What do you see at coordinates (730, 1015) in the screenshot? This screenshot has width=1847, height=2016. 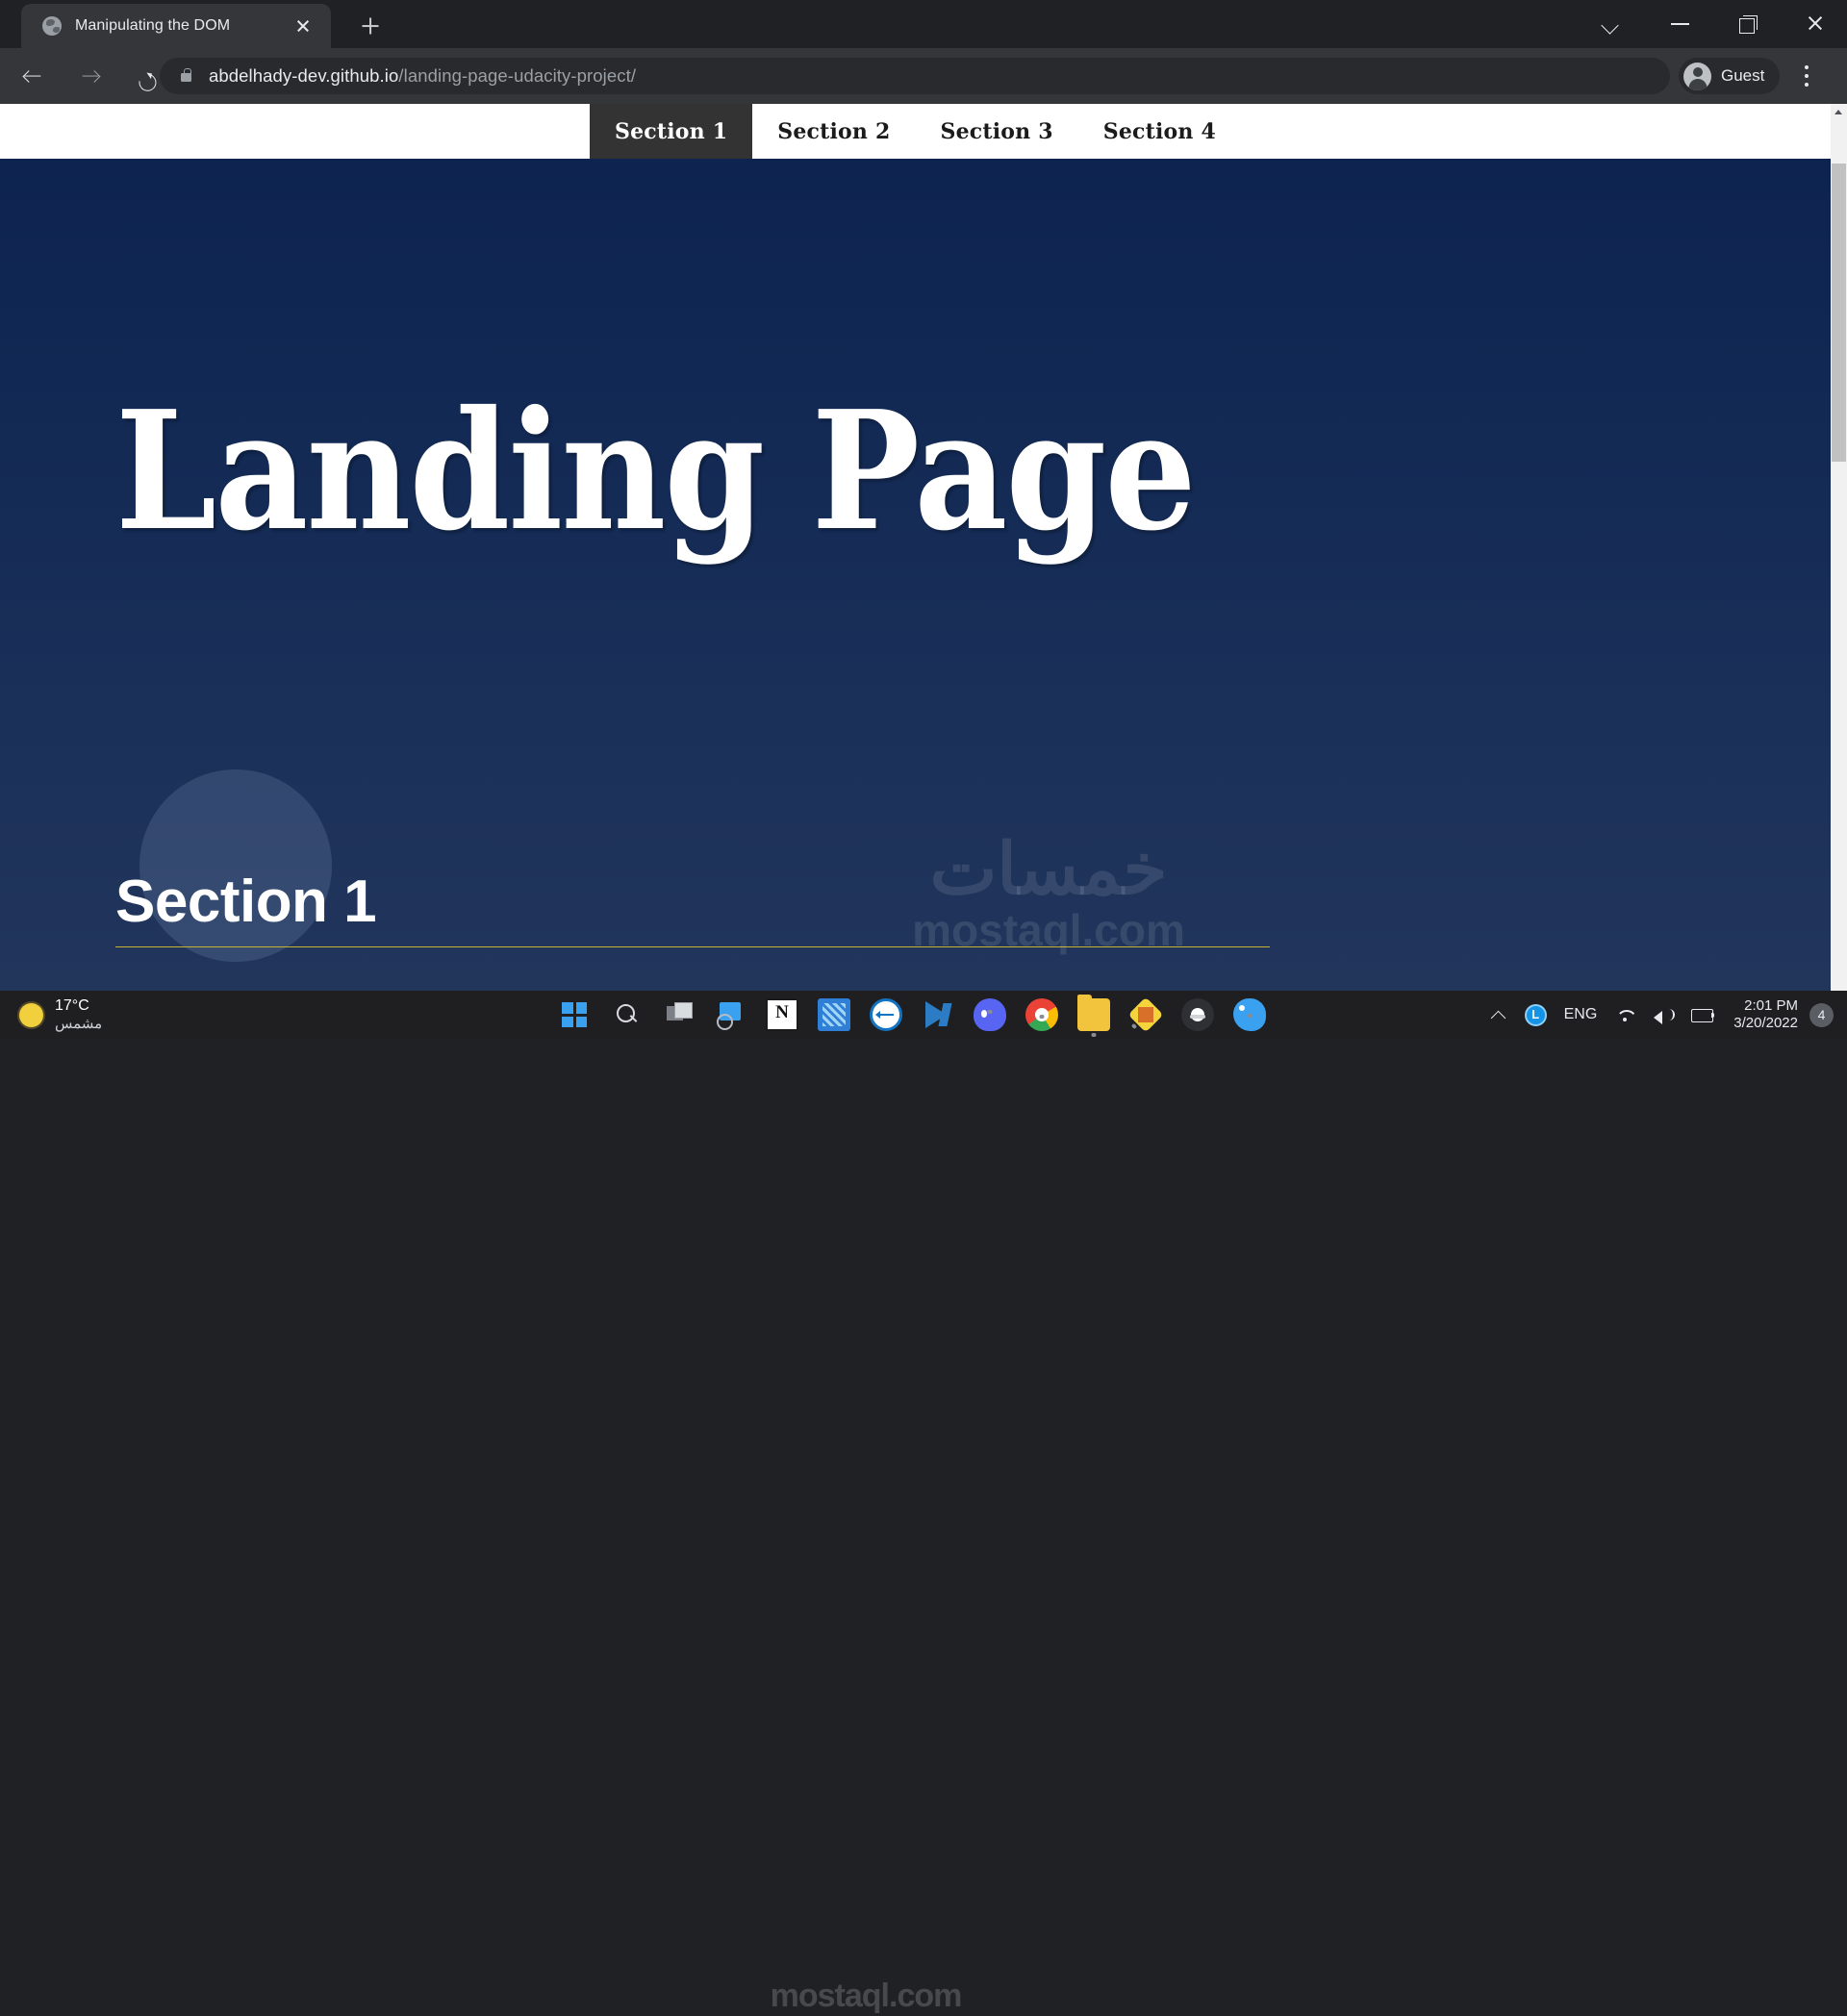 I see `widgets-icon` at bounding box center [730, 1015].